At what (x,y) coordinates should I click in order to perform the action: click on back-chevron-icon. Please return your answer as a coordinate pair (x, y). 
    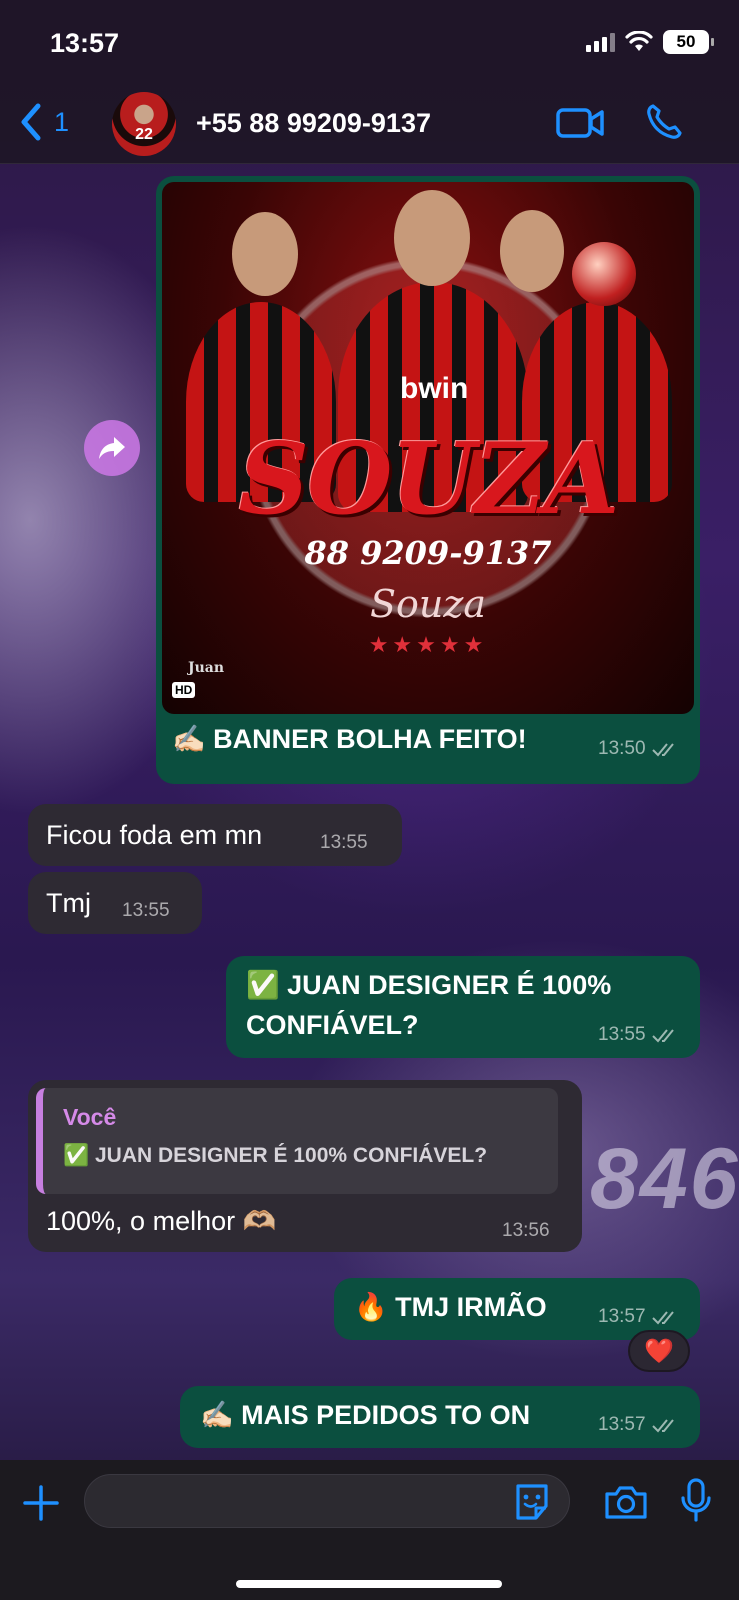
    Looking at the image, I should click on (31, 122).